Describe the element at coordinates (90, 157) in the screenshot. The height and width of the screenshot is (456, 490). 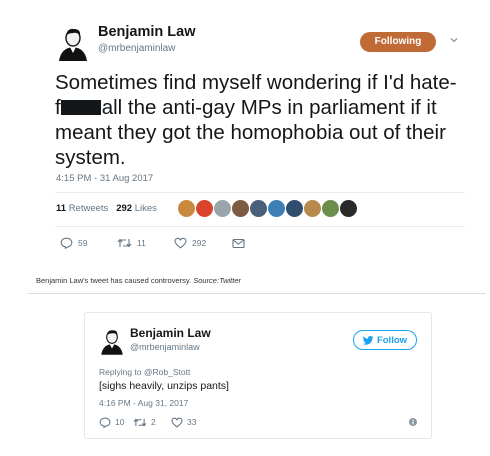
I see `tweet-text-line: system.` at that location.